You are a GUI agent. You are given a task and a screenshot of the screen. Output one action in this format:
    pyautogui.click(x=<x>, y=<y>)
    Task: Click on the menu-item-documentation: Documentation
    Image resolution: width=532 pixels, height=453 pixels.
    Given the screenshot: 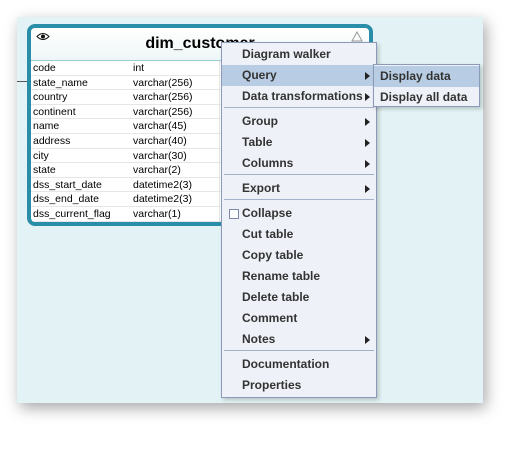 What is the action you would take?
    pyautogui.click(x=299, y=364)
    